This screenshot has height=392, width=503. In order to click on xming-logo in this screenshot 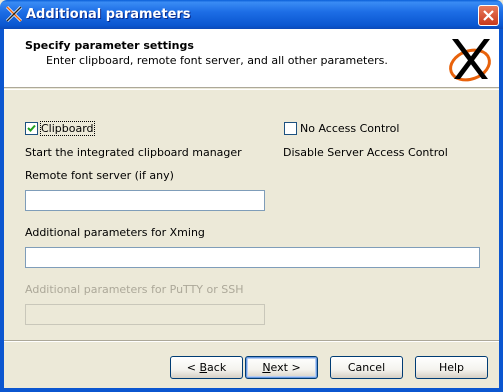, I will do `click(469, 59)`.